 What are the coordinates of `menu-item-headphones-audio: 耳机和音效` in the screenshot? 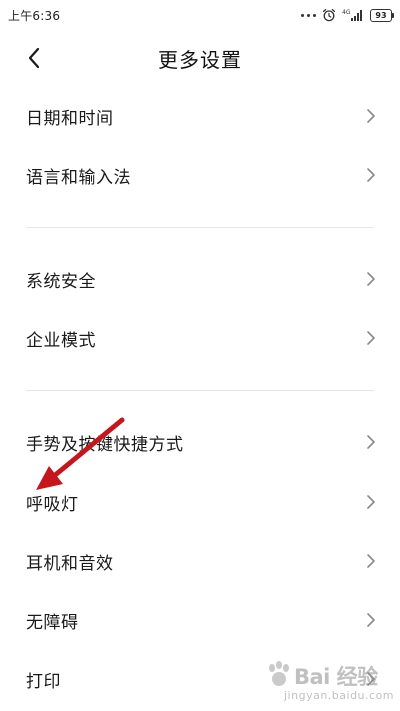 It's located at (200, 561).